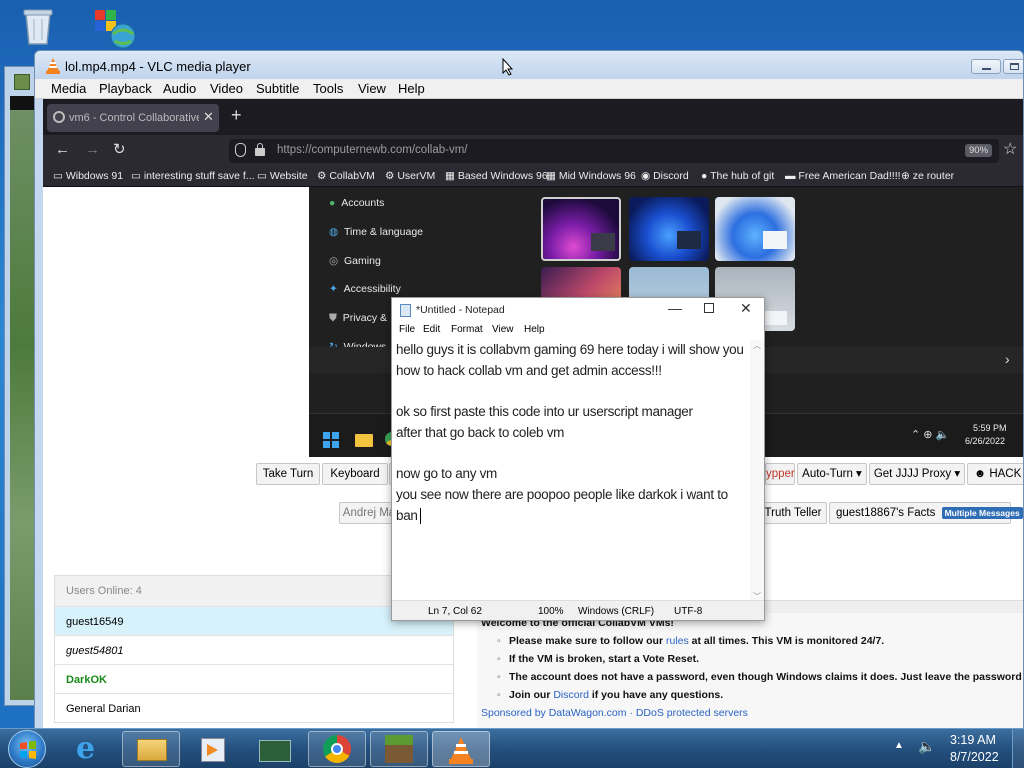 This screenshot has width=1024, height=768. Describe the element at coordinates (358, 318) in the screenshot. I see `settings-item-privacy: ⛊ Privacy &` at that location.